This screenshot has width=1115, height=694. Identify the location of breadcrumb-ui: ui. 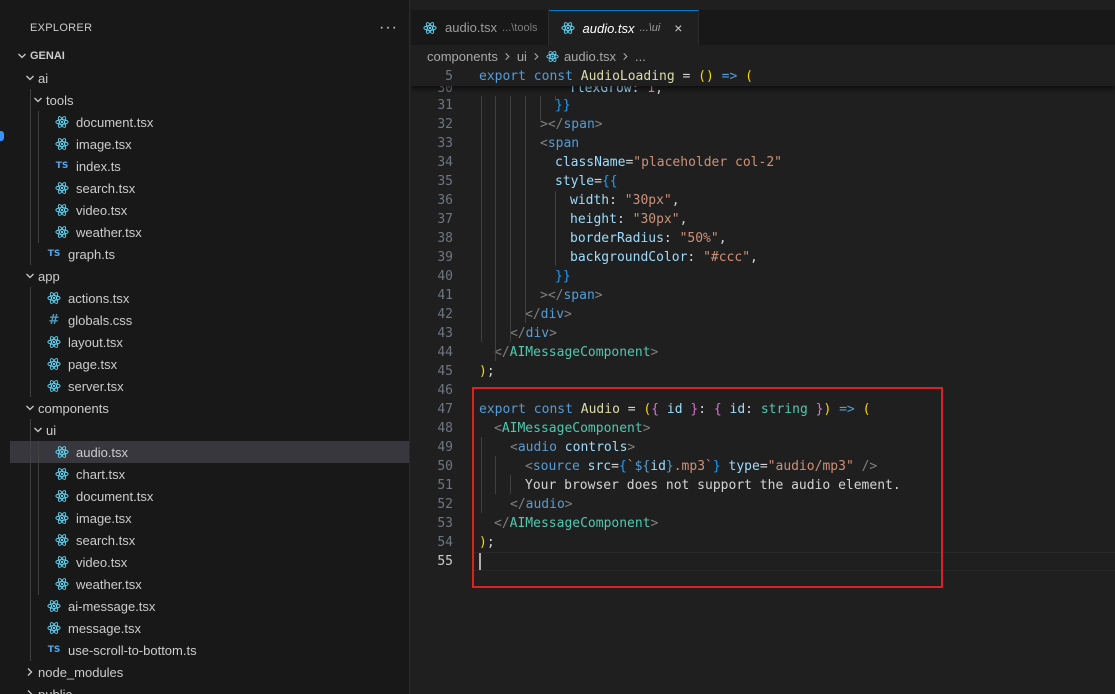
(522, 56).